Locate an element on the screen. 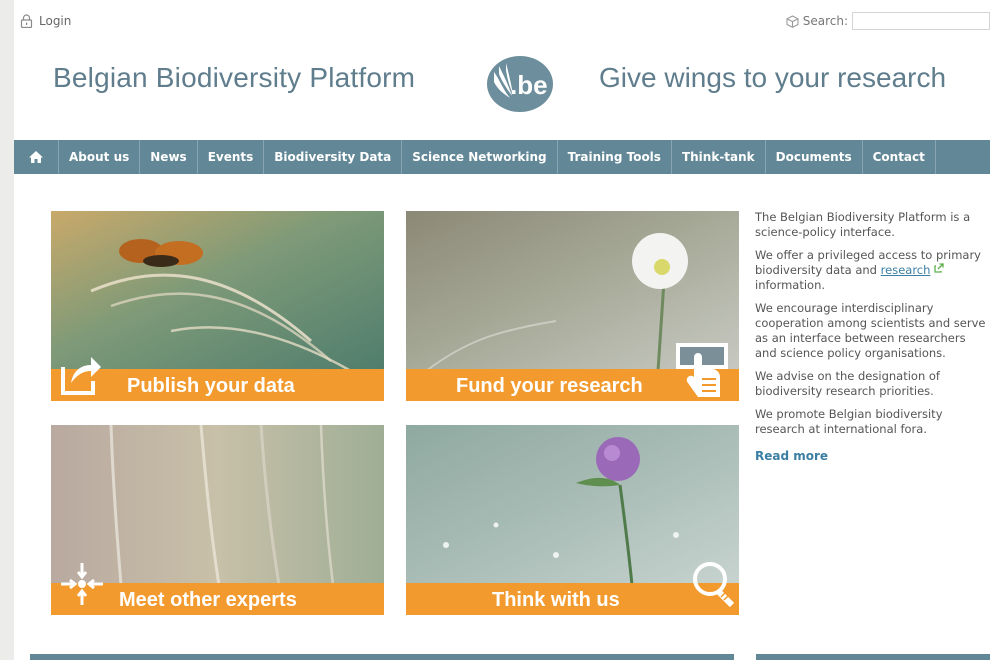 The width and height of the screenshot is (990, 660). login-link: Login is located at coordinates (45, 21).